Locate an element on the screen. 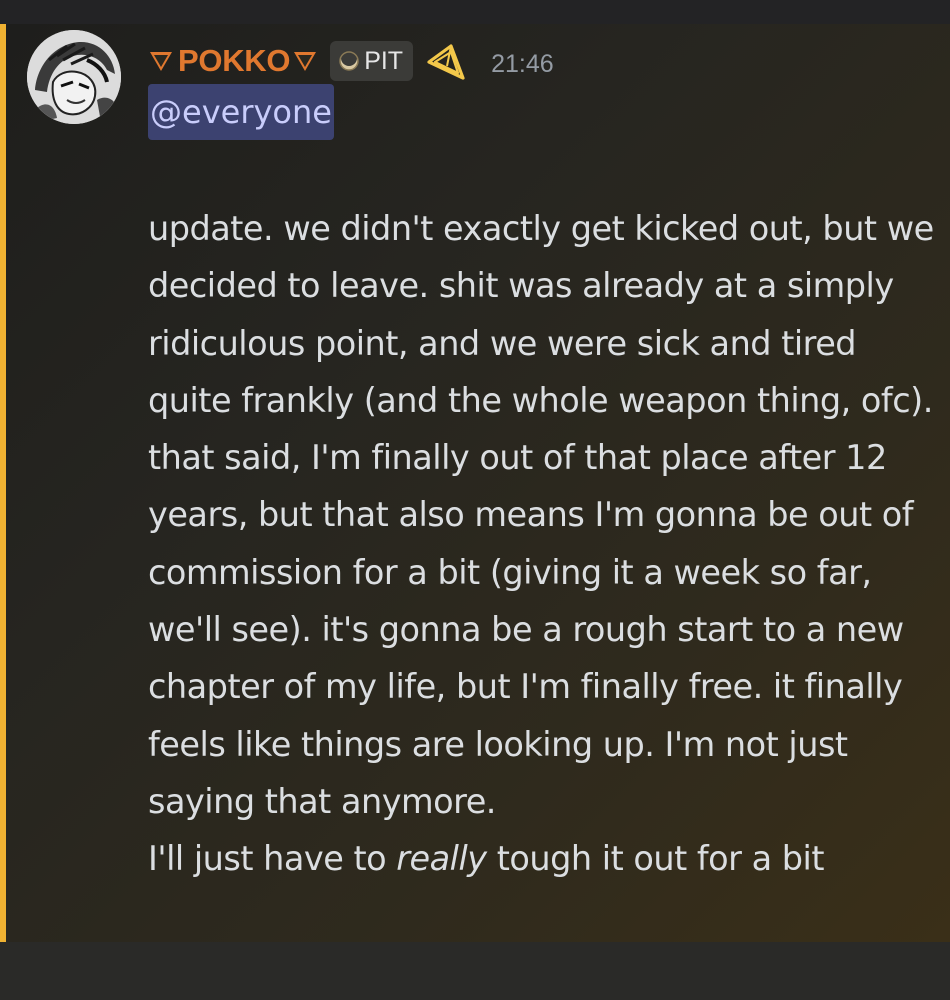 The width and height of the screenshot is (950, 1000). mention-highlight-bar is located at coordinates (3, 483).